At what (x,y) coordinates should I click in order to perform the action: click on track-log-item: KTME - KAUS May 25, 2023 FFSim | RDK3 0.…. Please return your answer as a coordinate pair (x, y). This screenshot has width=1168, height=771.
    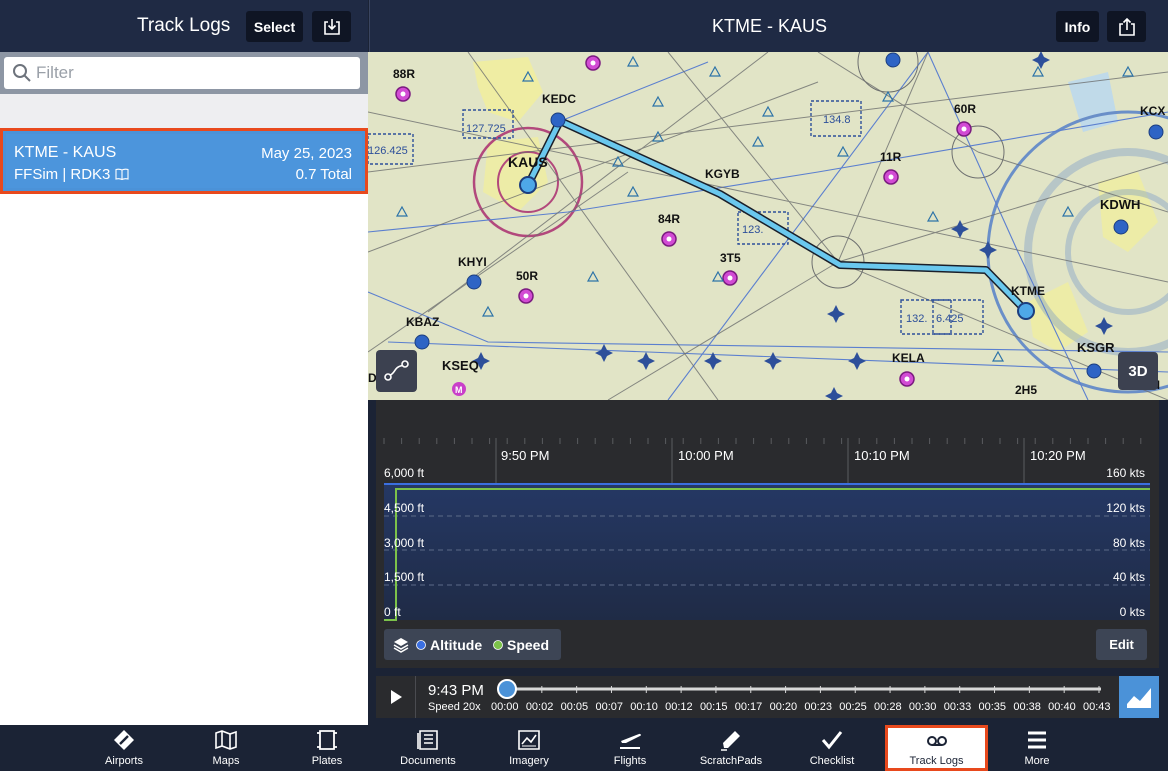
    Looking at the image, I should click on (184, 161).